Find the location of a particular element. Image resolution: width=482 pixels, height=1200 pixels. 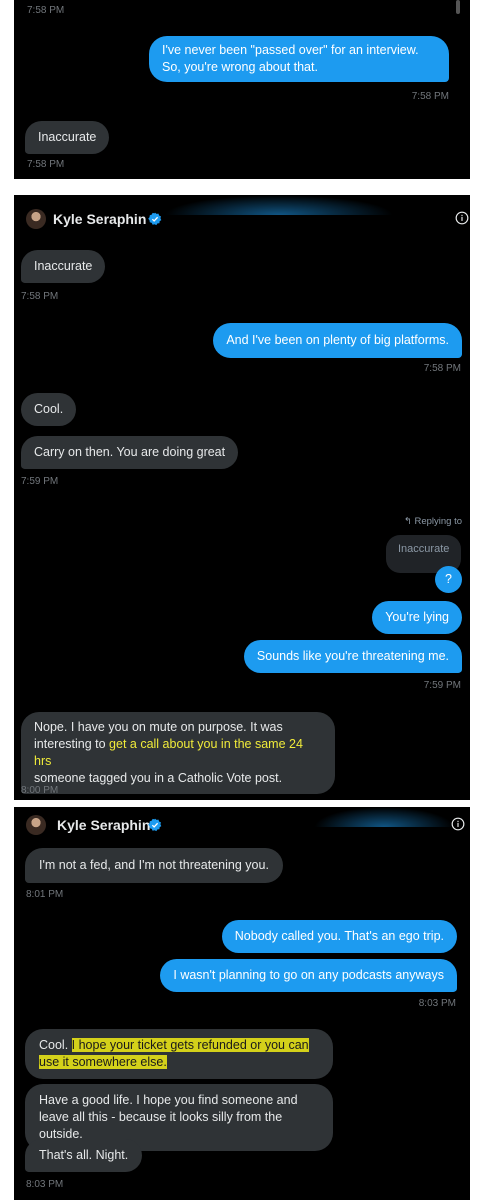

scrollbar is located at coordinates (458, 7).